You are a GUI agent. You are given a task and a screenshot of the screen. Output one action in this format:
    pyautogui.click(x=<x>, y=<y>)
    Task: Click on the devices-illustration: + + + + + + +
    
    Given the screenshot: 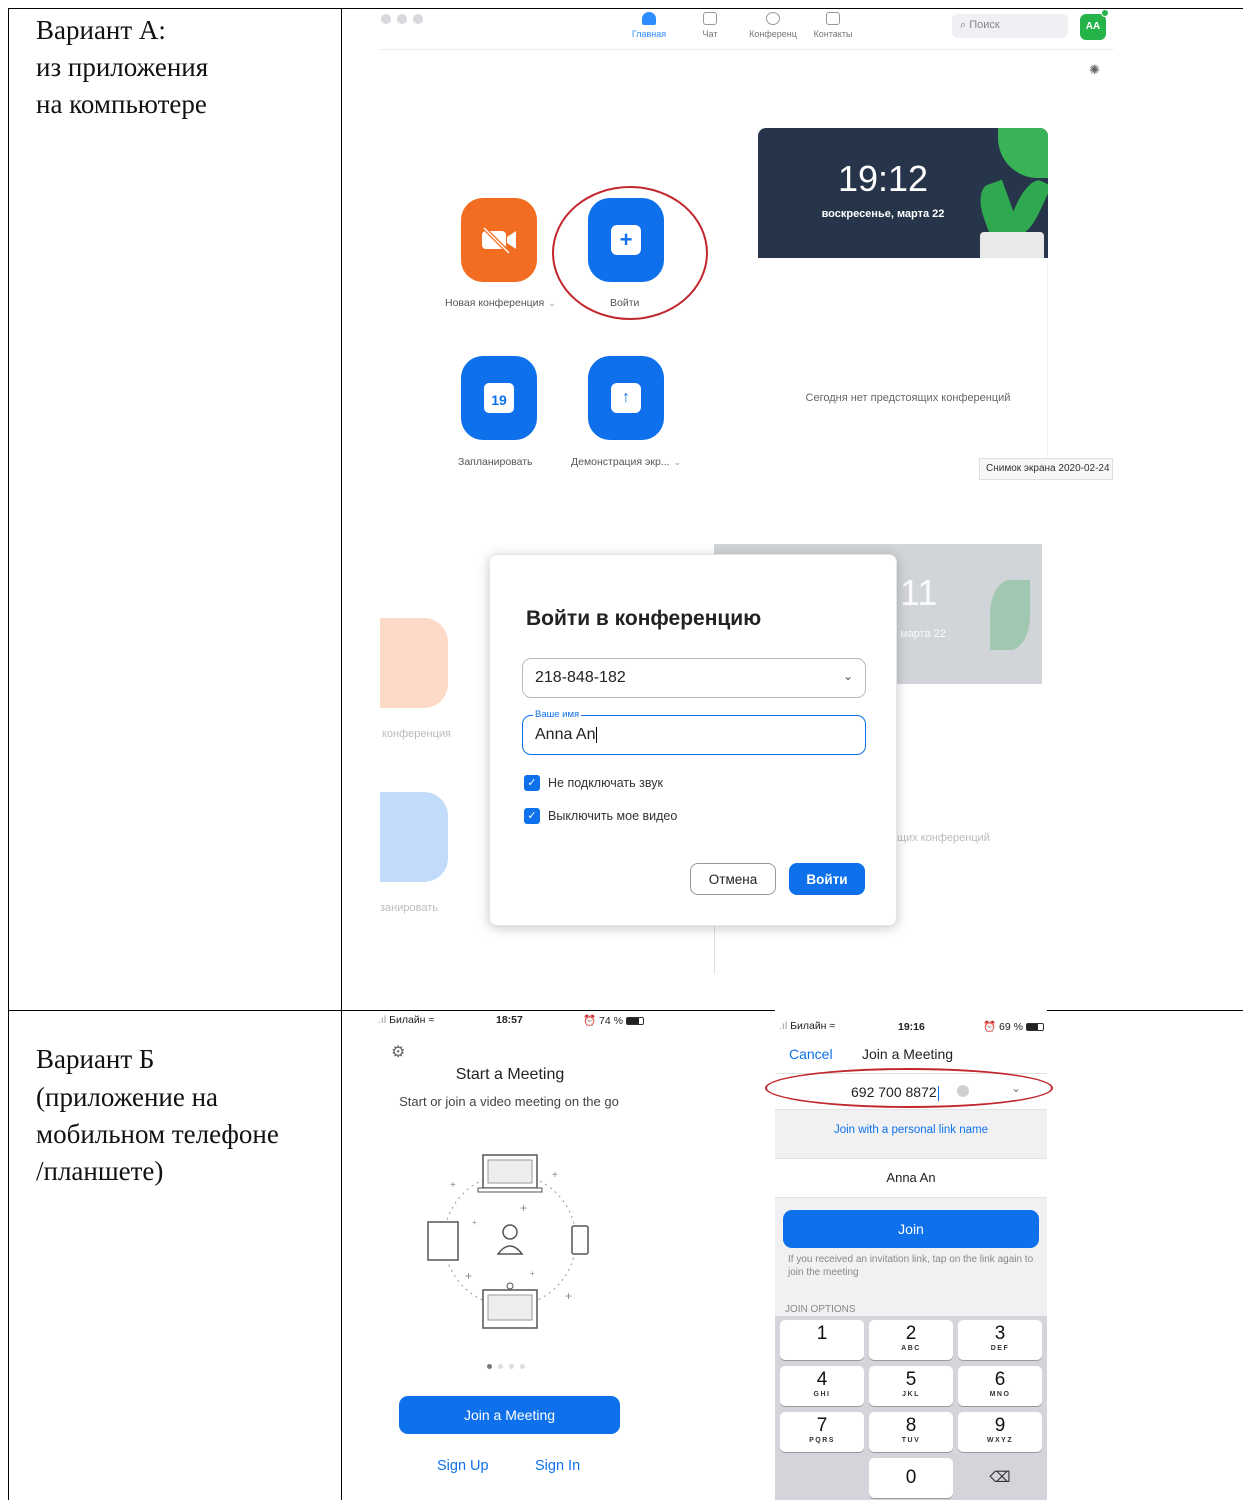 What is the action you would take?
    pyautogui.click(x=508, y=1241)
    